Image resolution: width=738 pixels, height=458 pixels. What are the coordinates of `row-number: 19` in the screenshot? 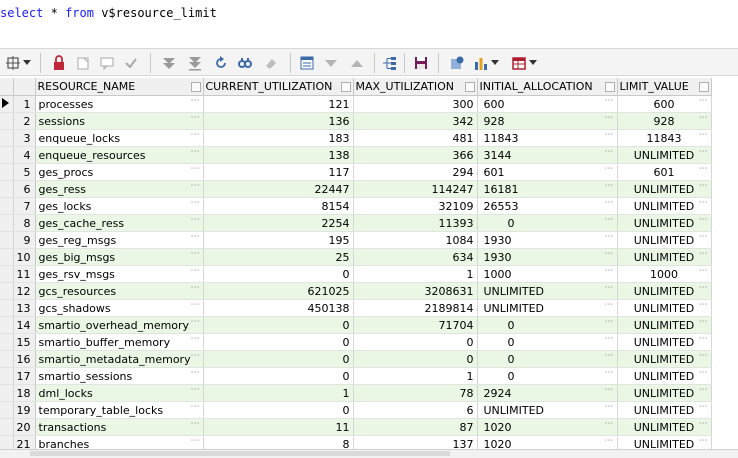 It's located at (24, 410).